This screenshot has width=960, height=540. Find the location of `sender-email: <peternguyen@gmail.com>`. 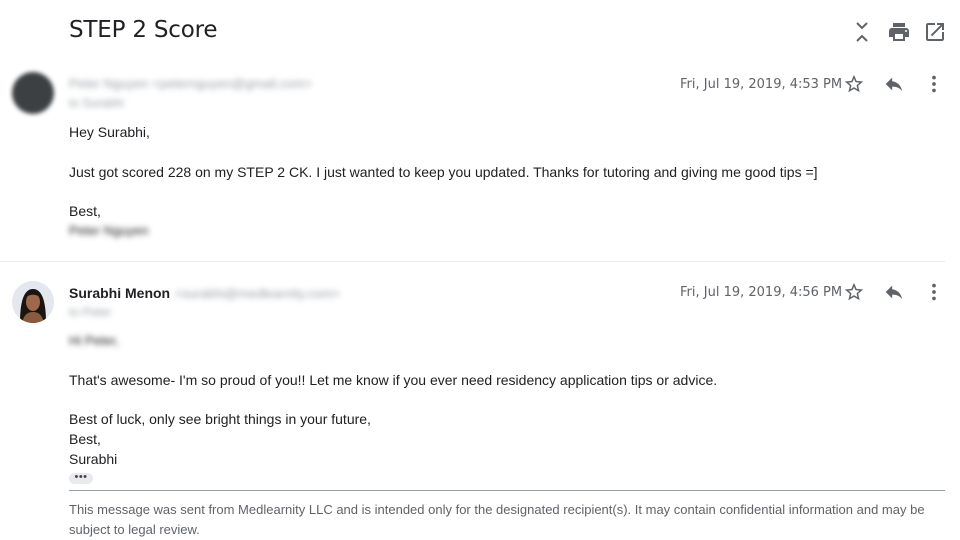

sender-email: <peternguyen@gmail.com> is located at coordinates (232, 83).